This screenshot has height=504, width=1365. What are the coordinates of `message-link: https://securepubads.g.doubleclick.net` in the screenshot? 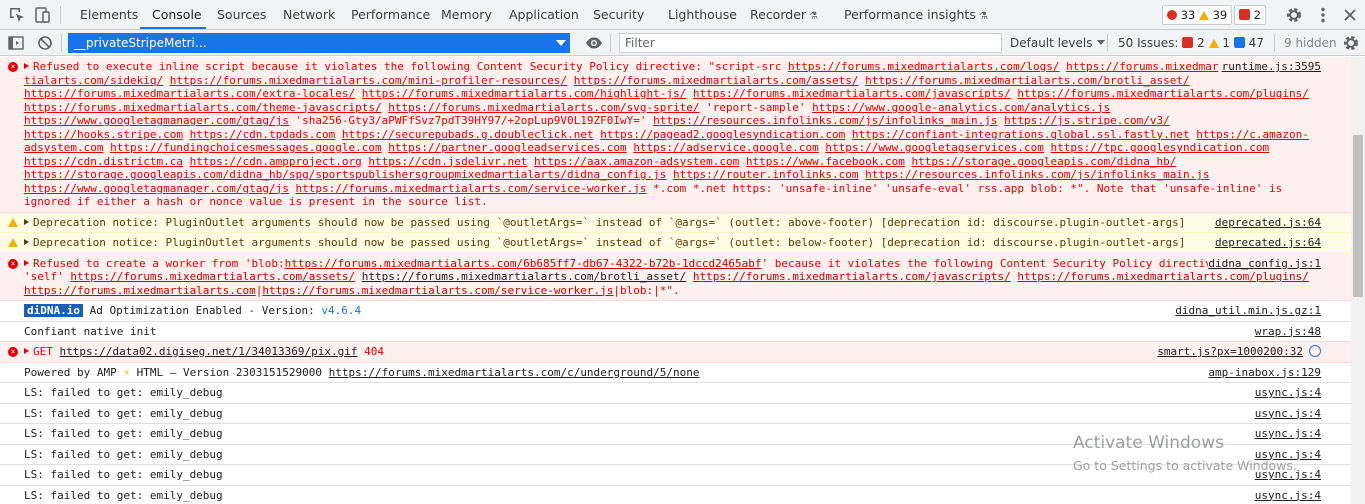 It's located at (468, 134).